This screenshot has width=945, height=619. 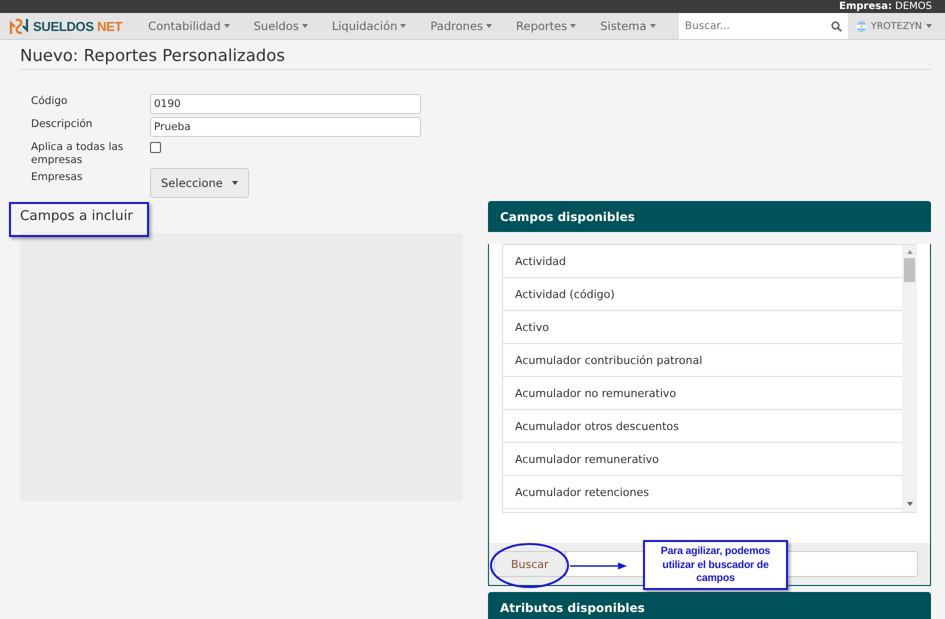 I want to click on field-list-item: Acumulador contribución patronal, so click(x=702, y=360).